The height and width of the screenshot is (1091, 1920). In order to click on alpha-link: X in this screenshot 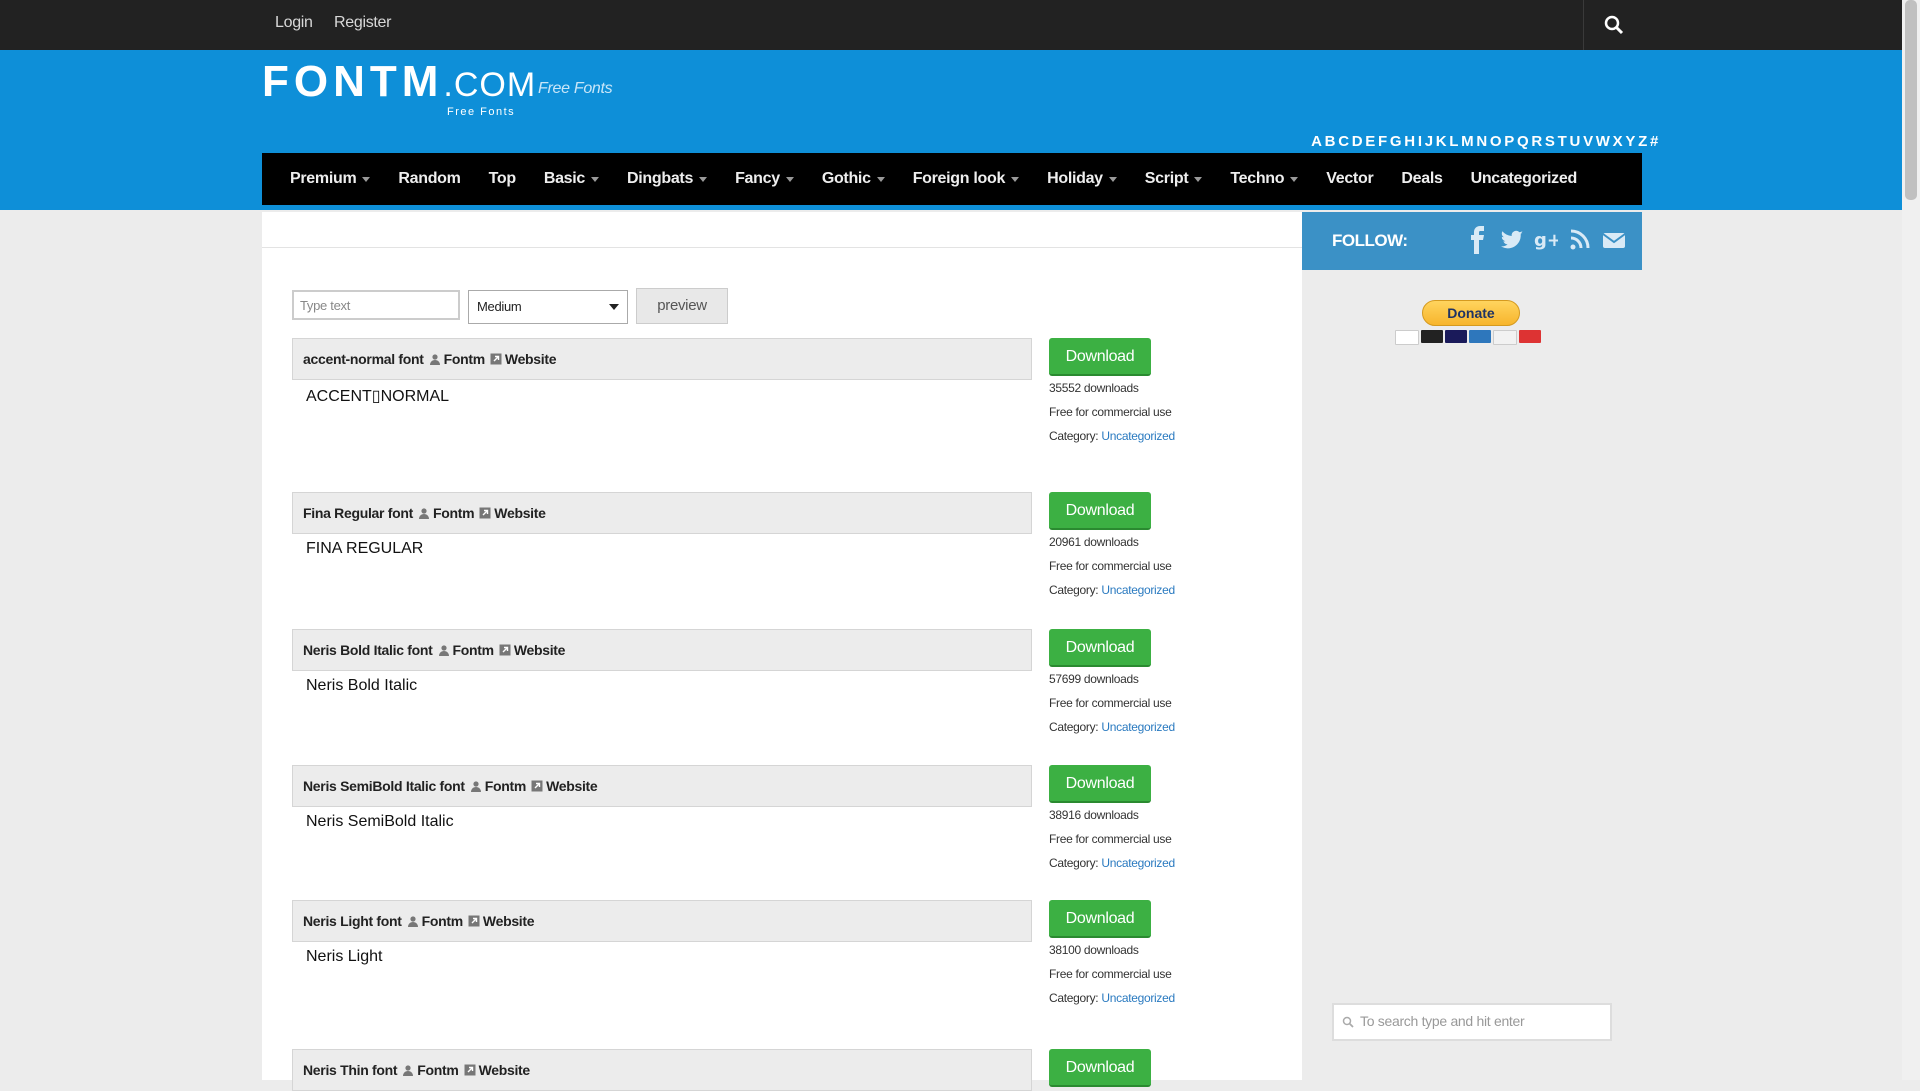, I will do `click(1618, 141)`.